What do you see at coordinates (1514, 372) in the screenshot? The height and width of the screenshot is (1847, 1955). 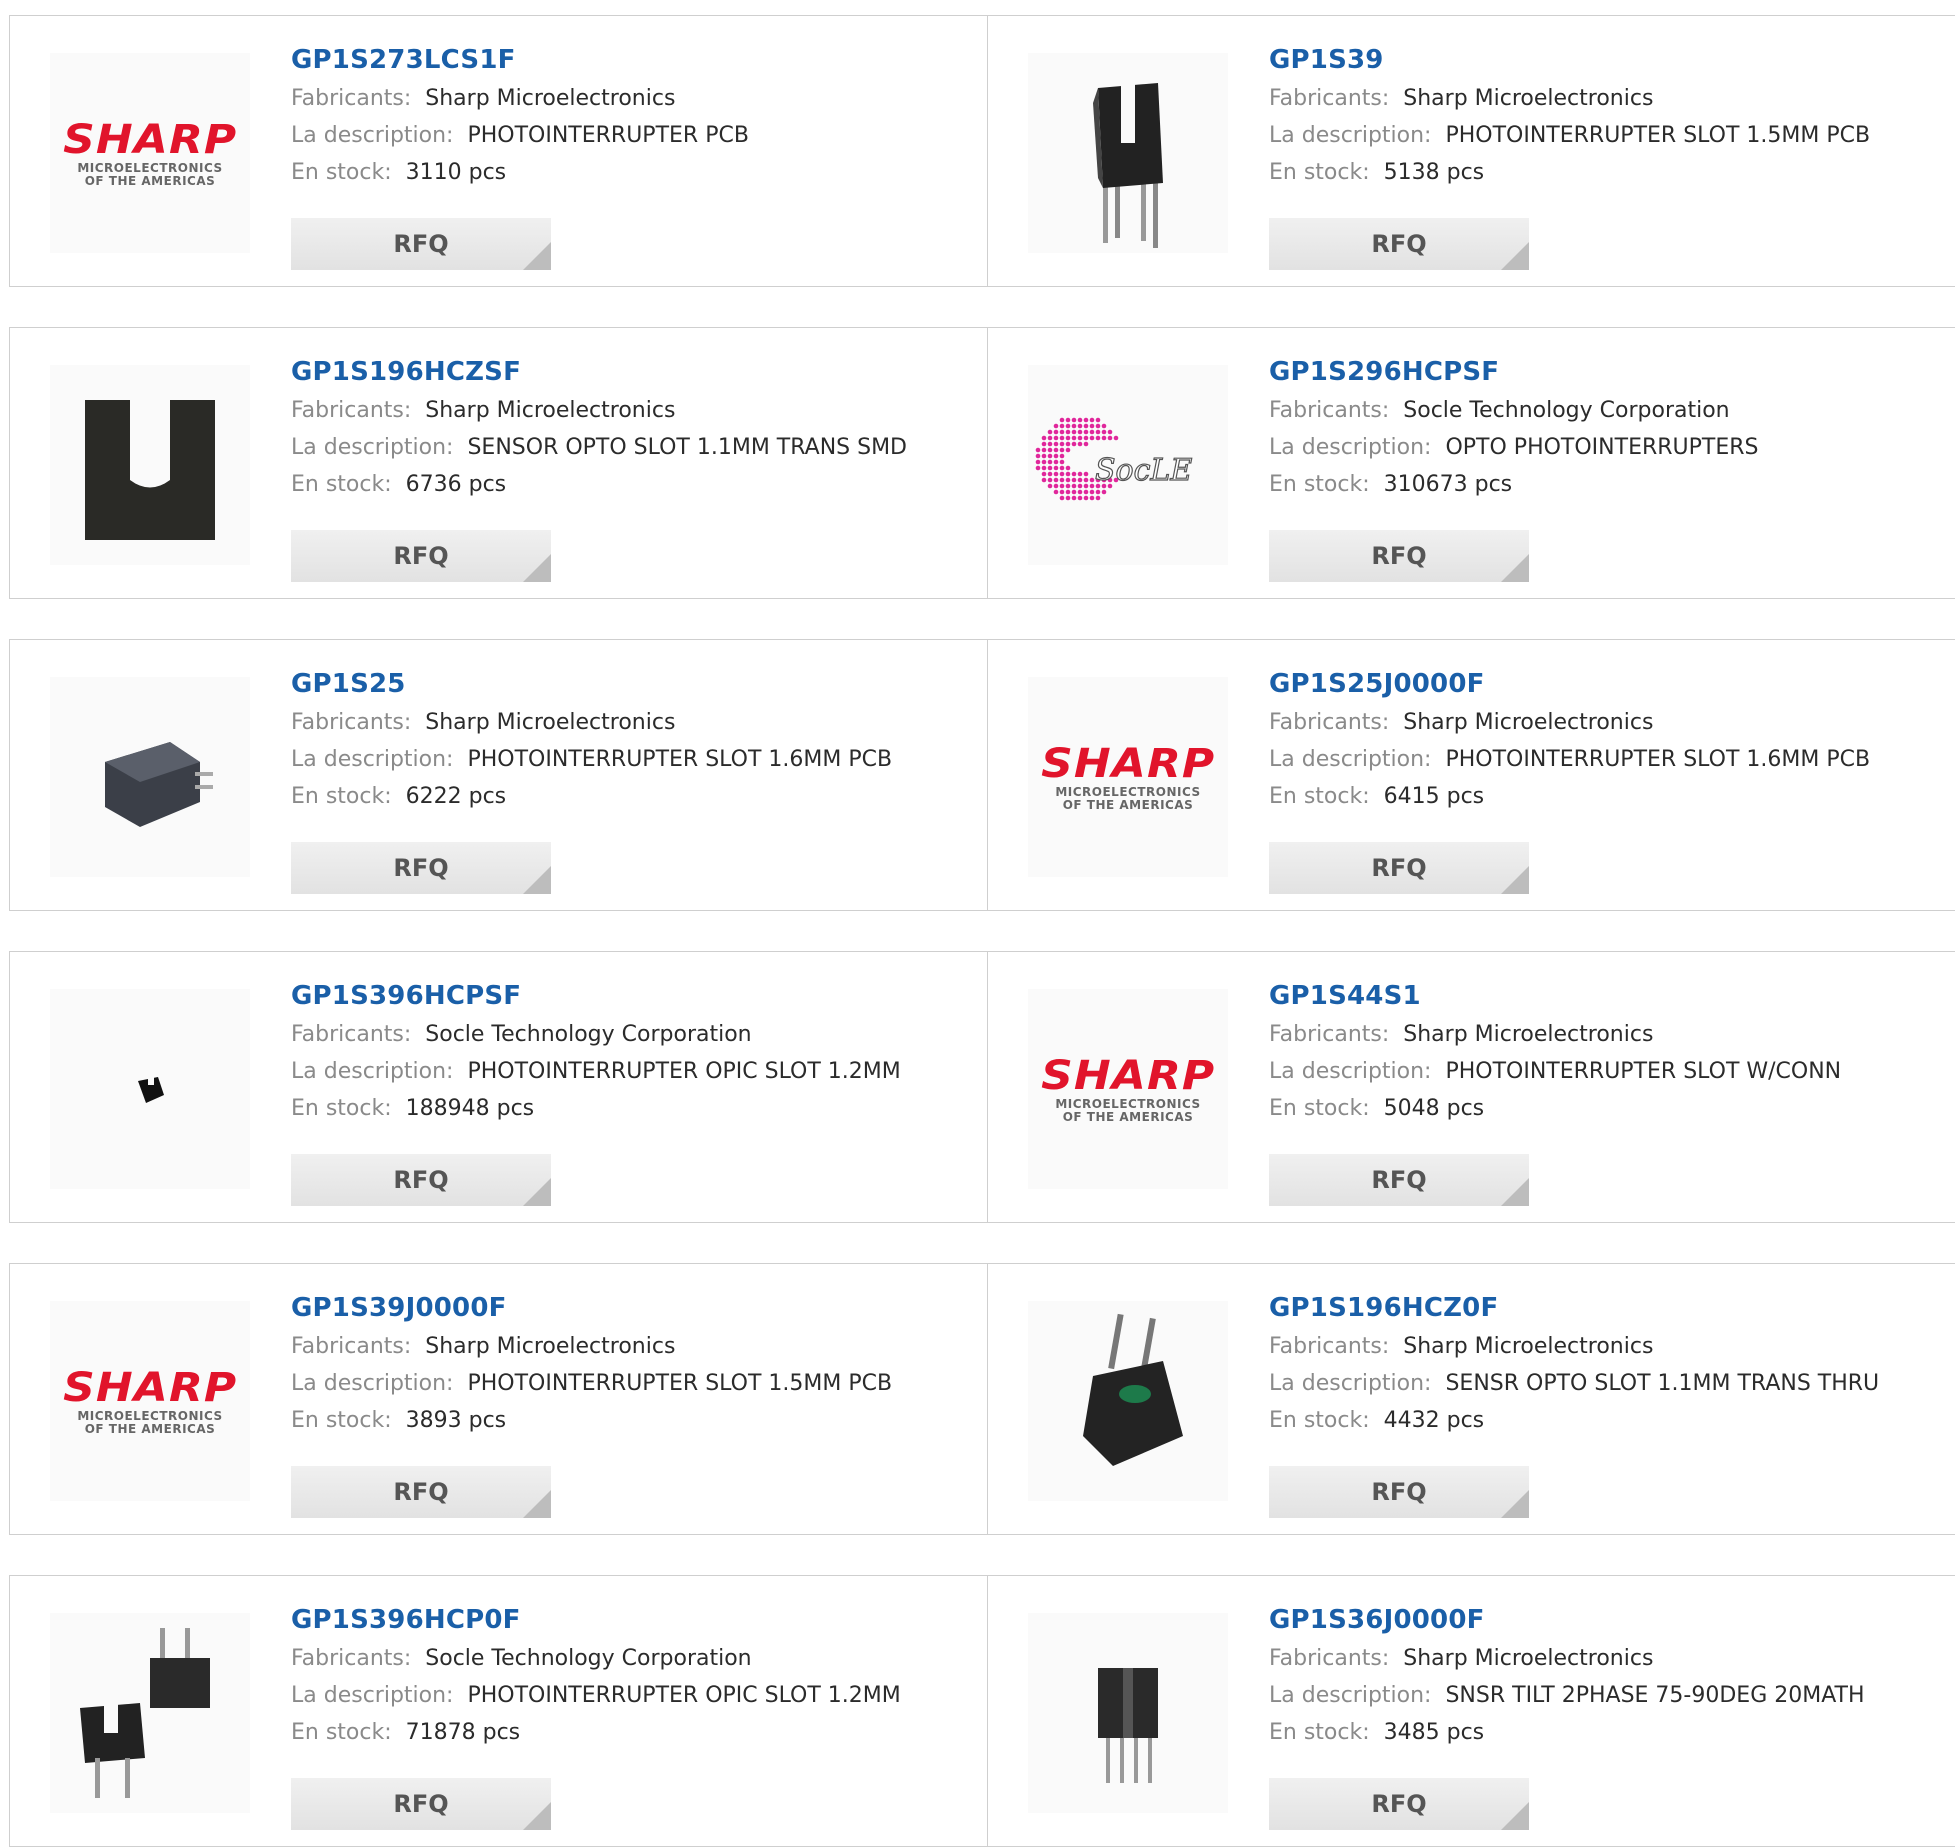 I see `part-number-link: GP1S296HCPSF` at bounding box center [1514, 372].